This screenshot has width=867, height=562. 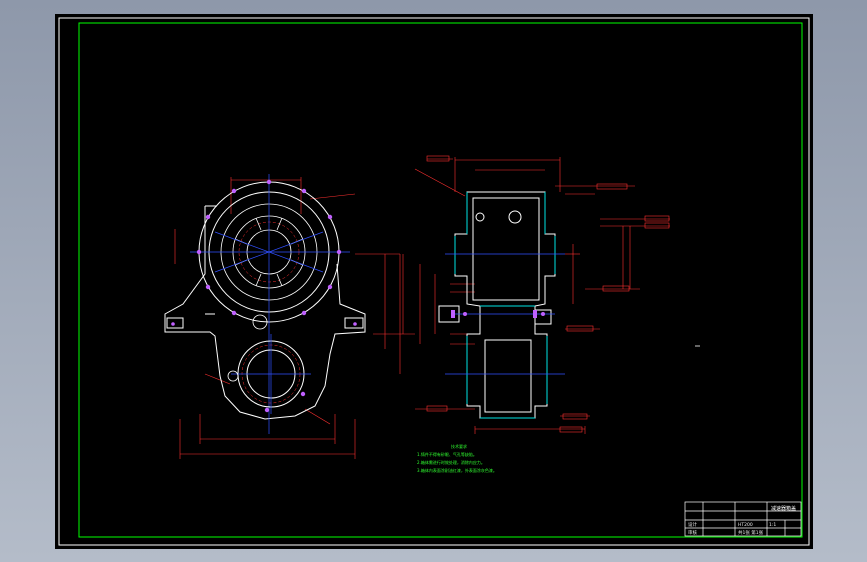 What do you see at coordinates (692, 524) in the screenshot?
I see `designer-label: 设计` at bounding box center [692, 524].